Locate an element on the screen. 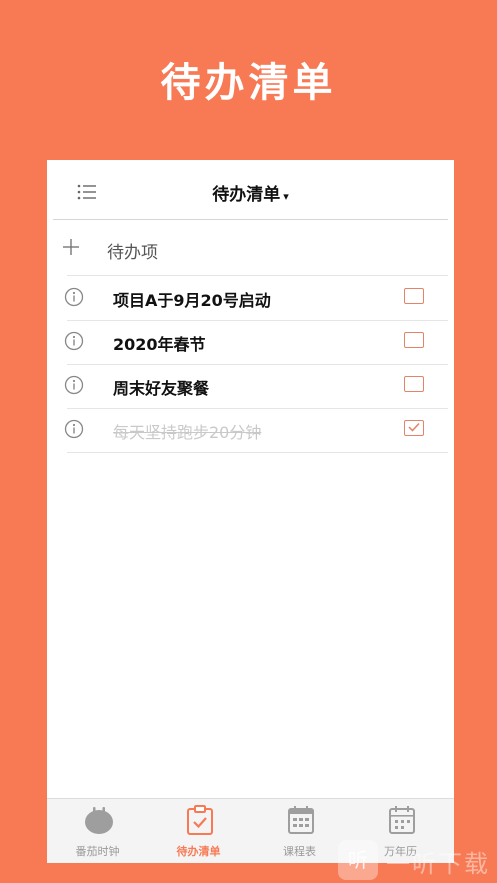  add-todo-row: 待办项 is located at coordinates (250, 252).